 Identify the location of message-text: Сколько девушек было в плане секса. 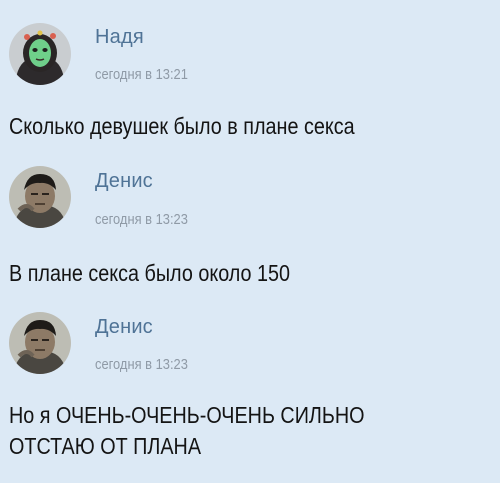
(211, 126).